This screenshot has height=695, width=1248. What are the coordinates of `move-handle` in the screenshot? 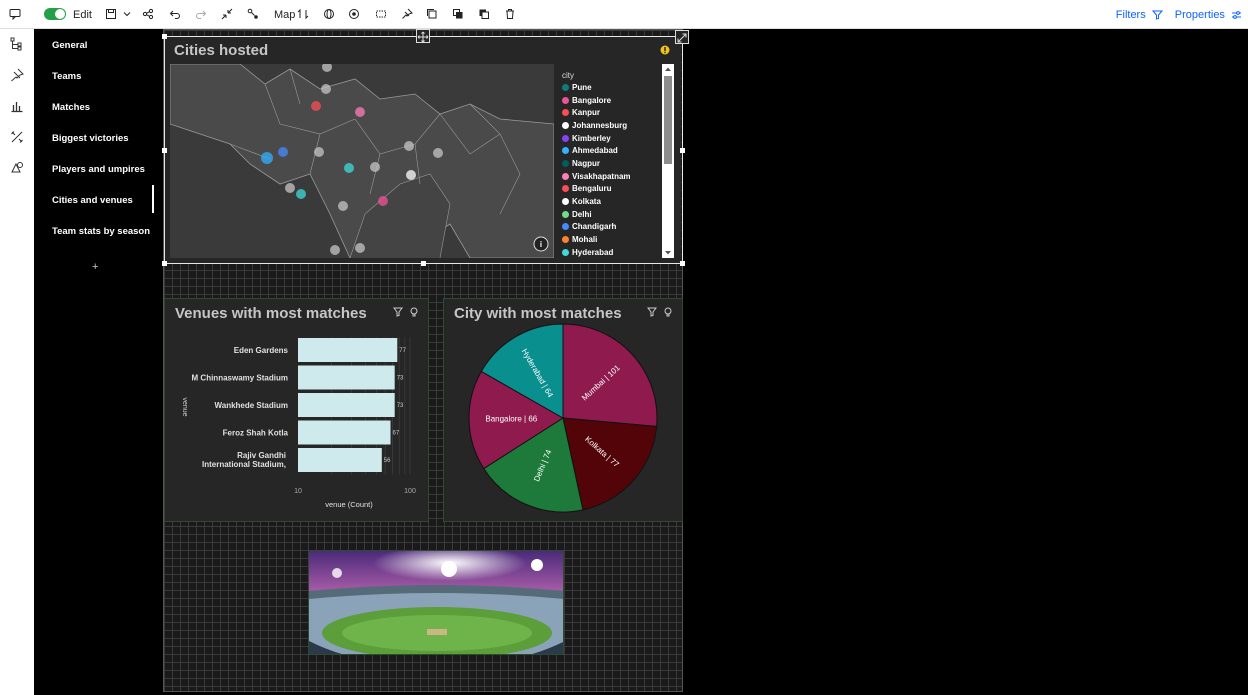 It's located at (423, 36).